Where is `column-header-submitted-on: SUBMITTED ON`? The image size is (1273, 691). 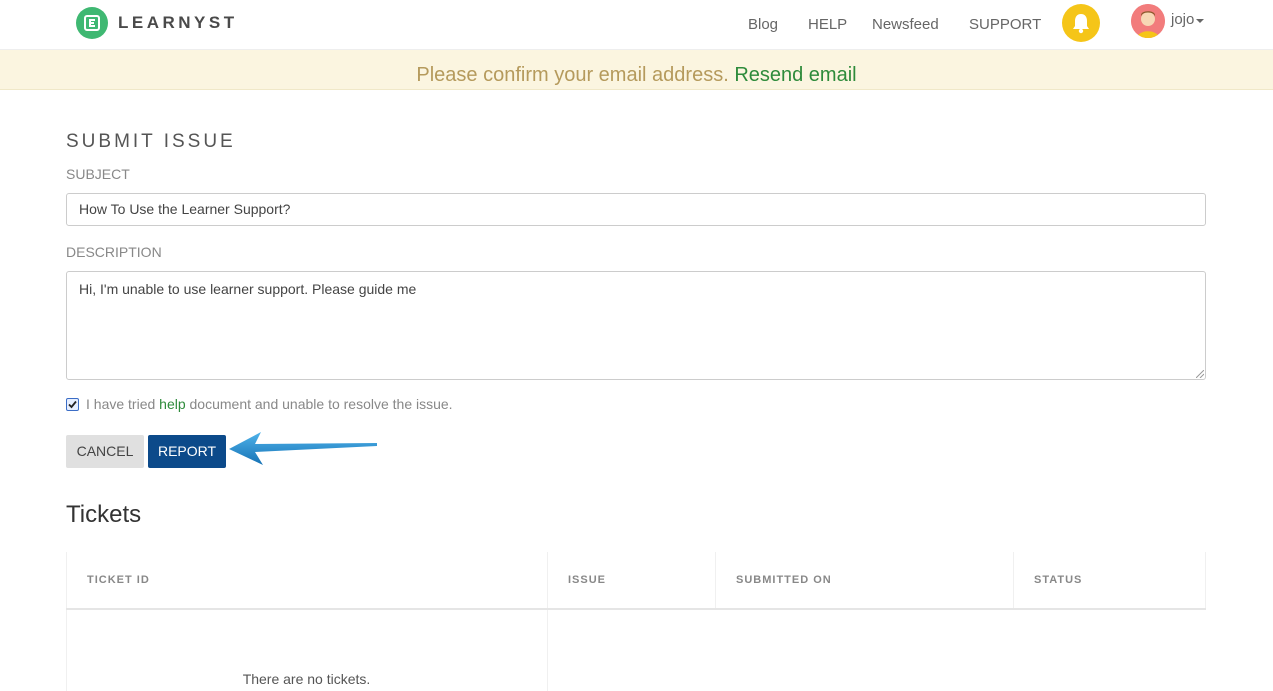 column-header-submitted-on: SUBMITTED ON is located at coordinates (864, 580).